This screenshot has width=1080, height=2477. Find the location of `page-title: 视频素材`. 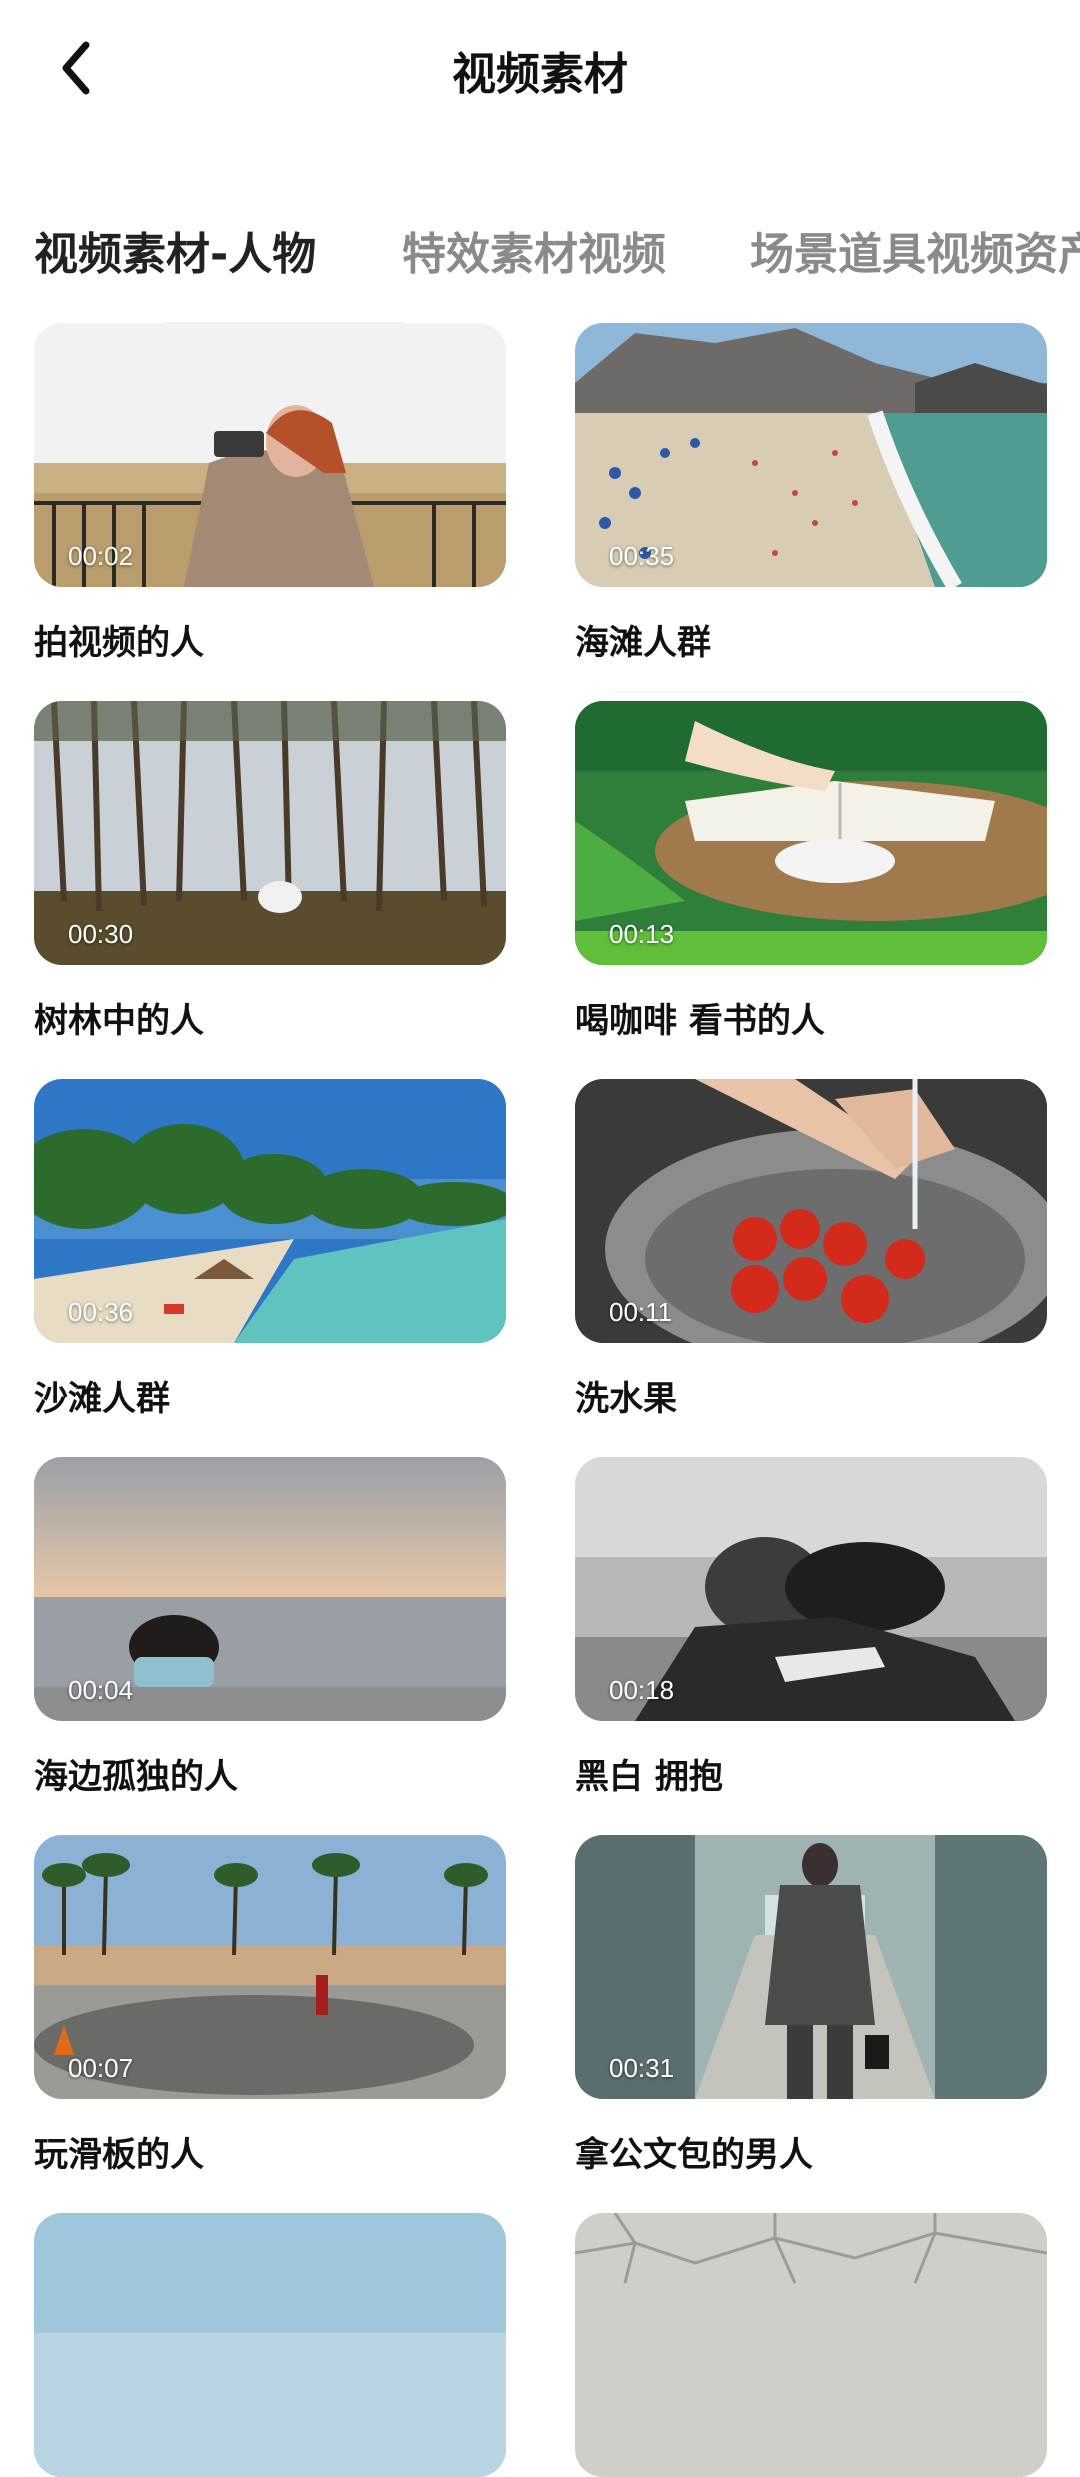

page-title: 视频素材 is located at coordinates (540, 74).